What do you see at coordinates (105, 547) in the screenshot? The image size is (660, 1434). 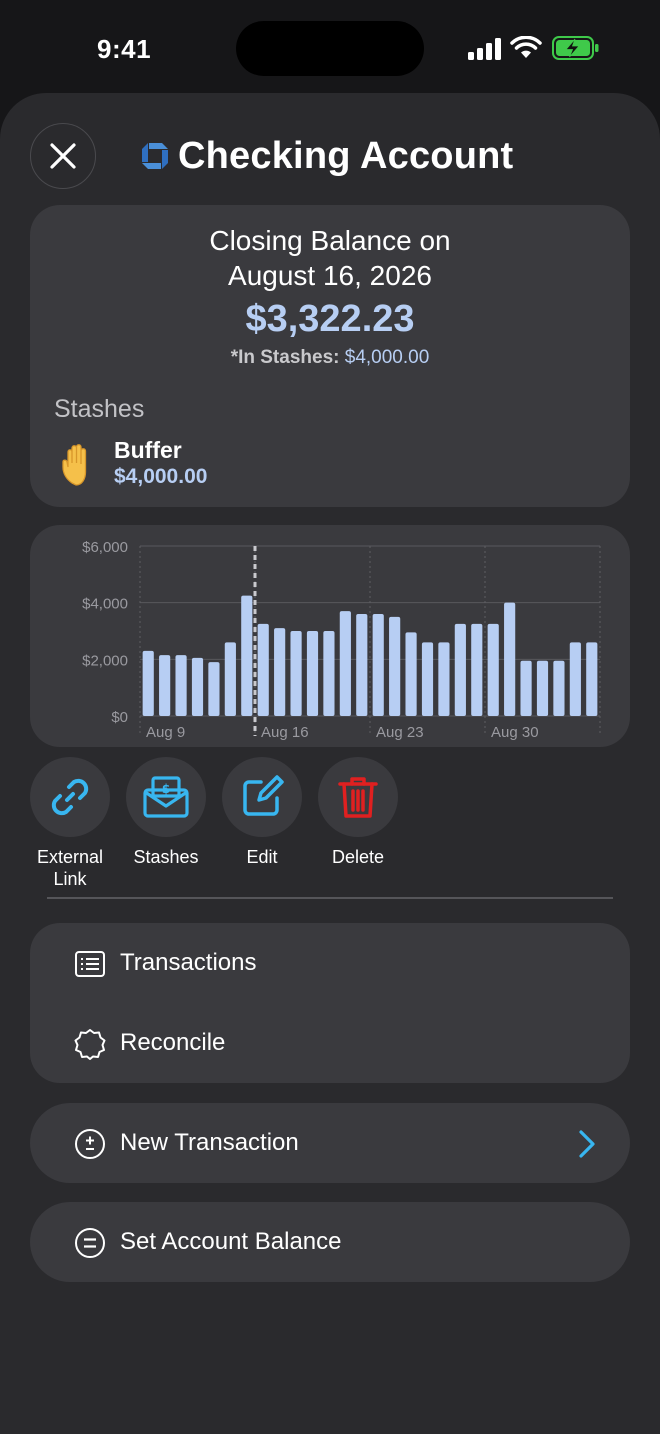 I see `y-tick-label: $6,000` at bounding box center [105, 547].